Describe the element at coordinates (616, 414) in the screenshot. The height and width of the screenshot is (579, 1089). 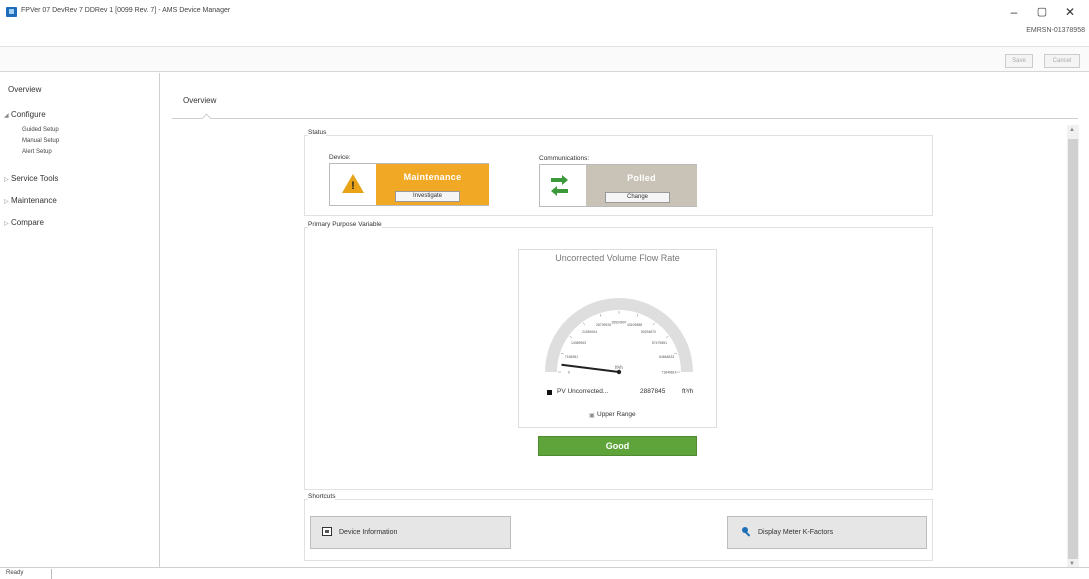
I see `upper-range-label: Upper Range` at that location.